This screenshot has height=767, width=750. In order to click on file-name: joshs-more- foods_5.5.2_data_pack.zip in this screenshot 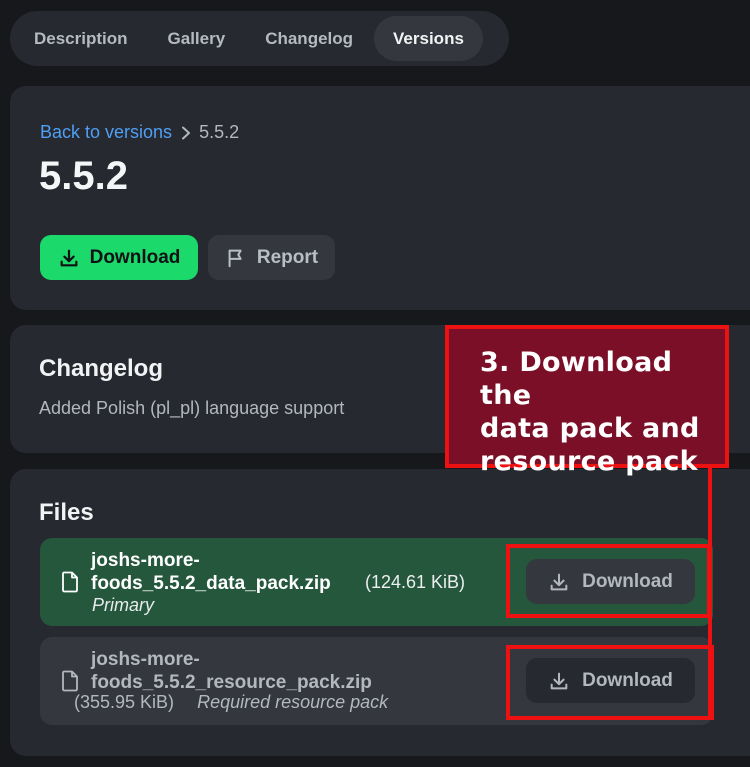, I will do `click(211, 572)`.